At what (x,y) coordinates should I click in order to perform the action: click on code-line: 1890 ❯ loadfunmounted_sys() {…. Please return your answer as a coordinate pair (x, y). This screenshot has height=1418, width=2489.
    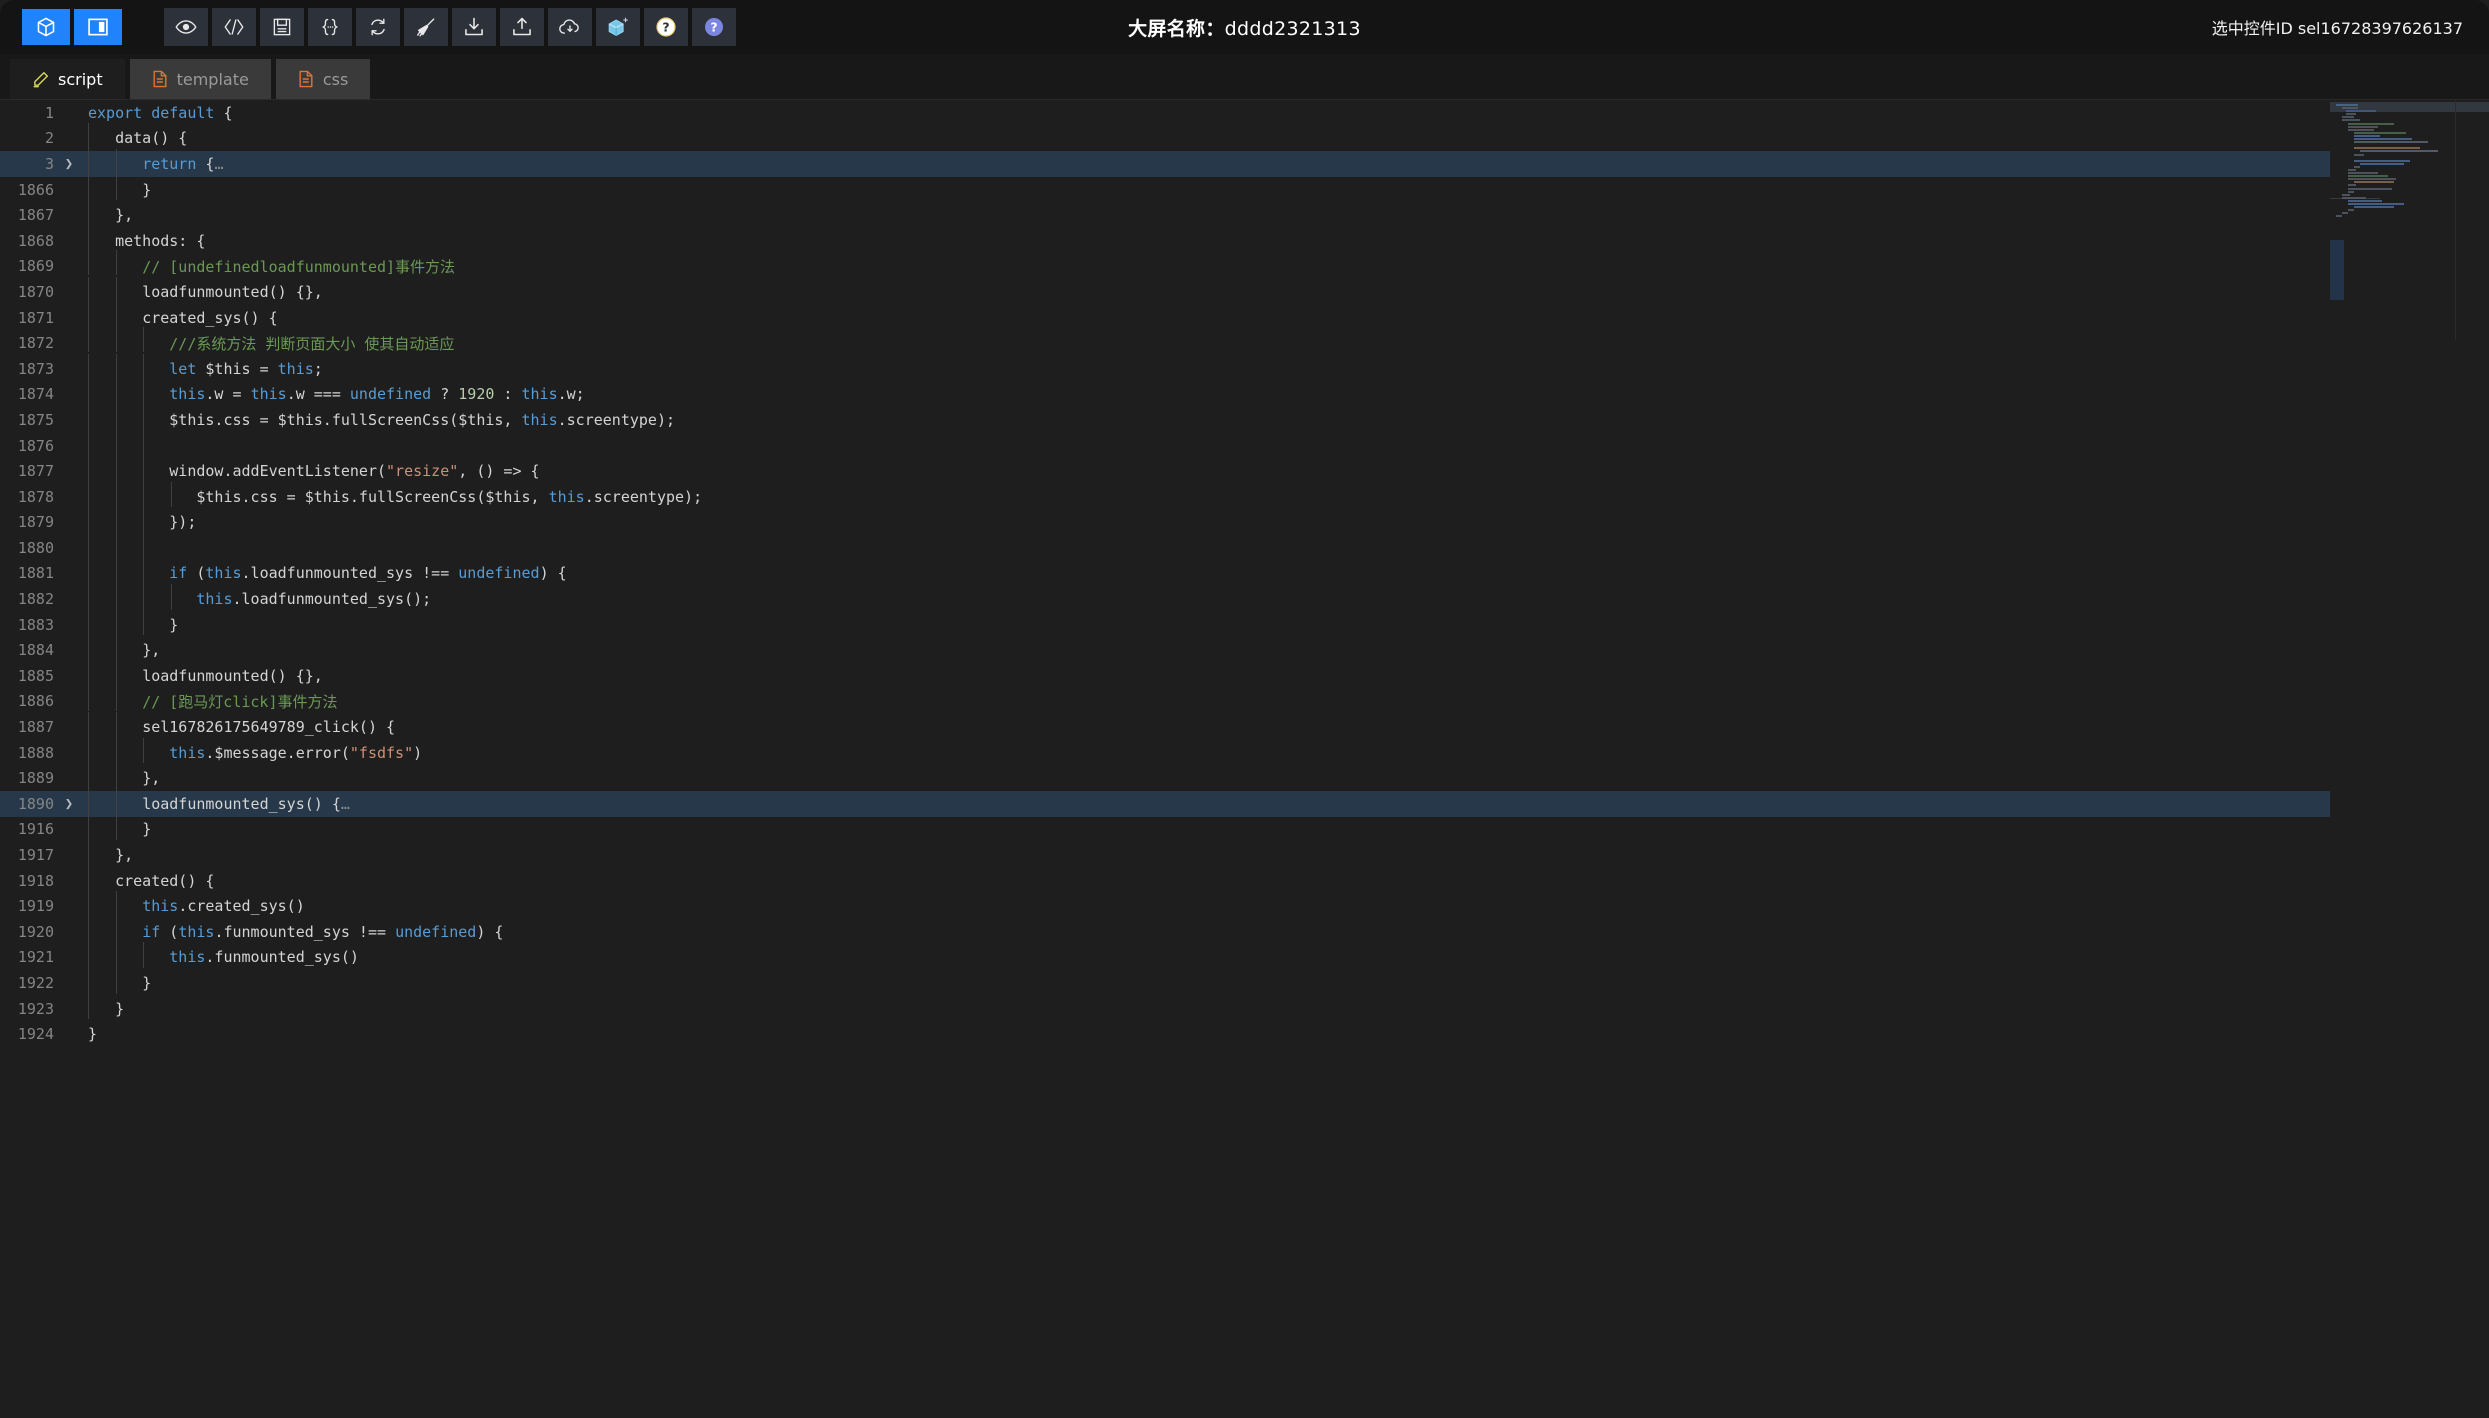
    Looking at the image, I should click on (1244, 802).